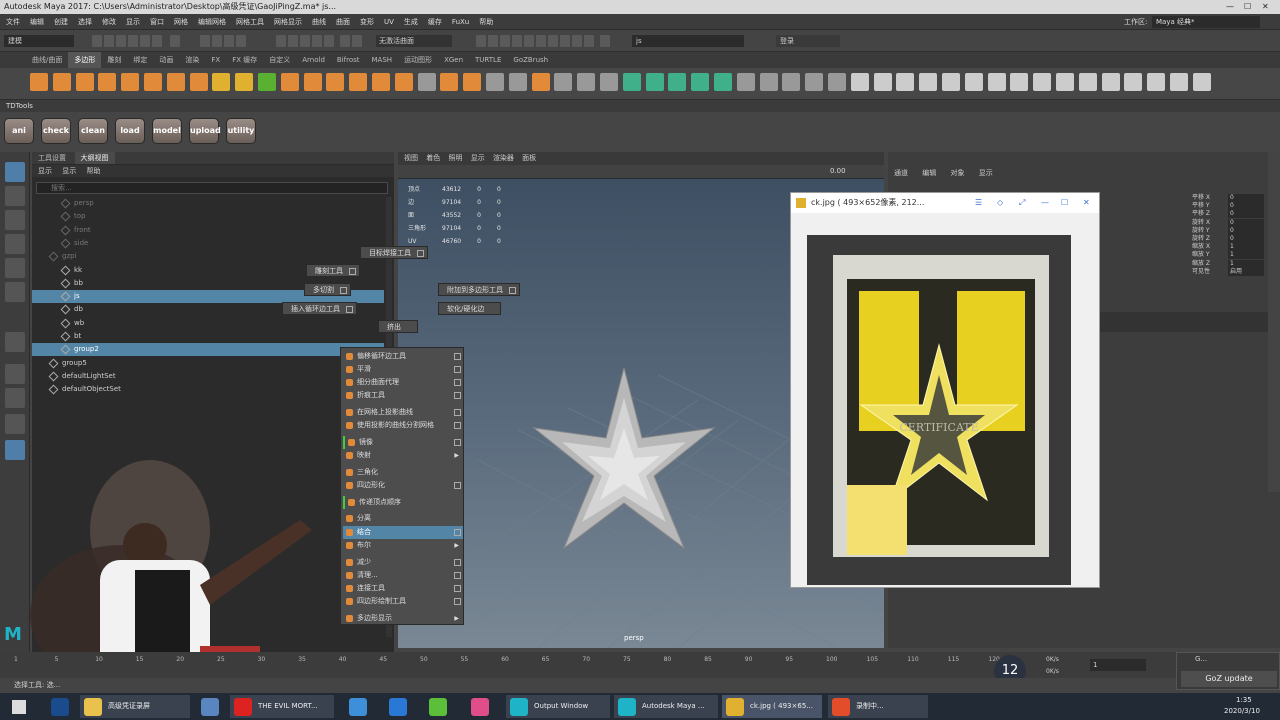  Describe the element at coordinates (166, 60) in the screenshot. I see `shelf-tab: 动画` at that location.